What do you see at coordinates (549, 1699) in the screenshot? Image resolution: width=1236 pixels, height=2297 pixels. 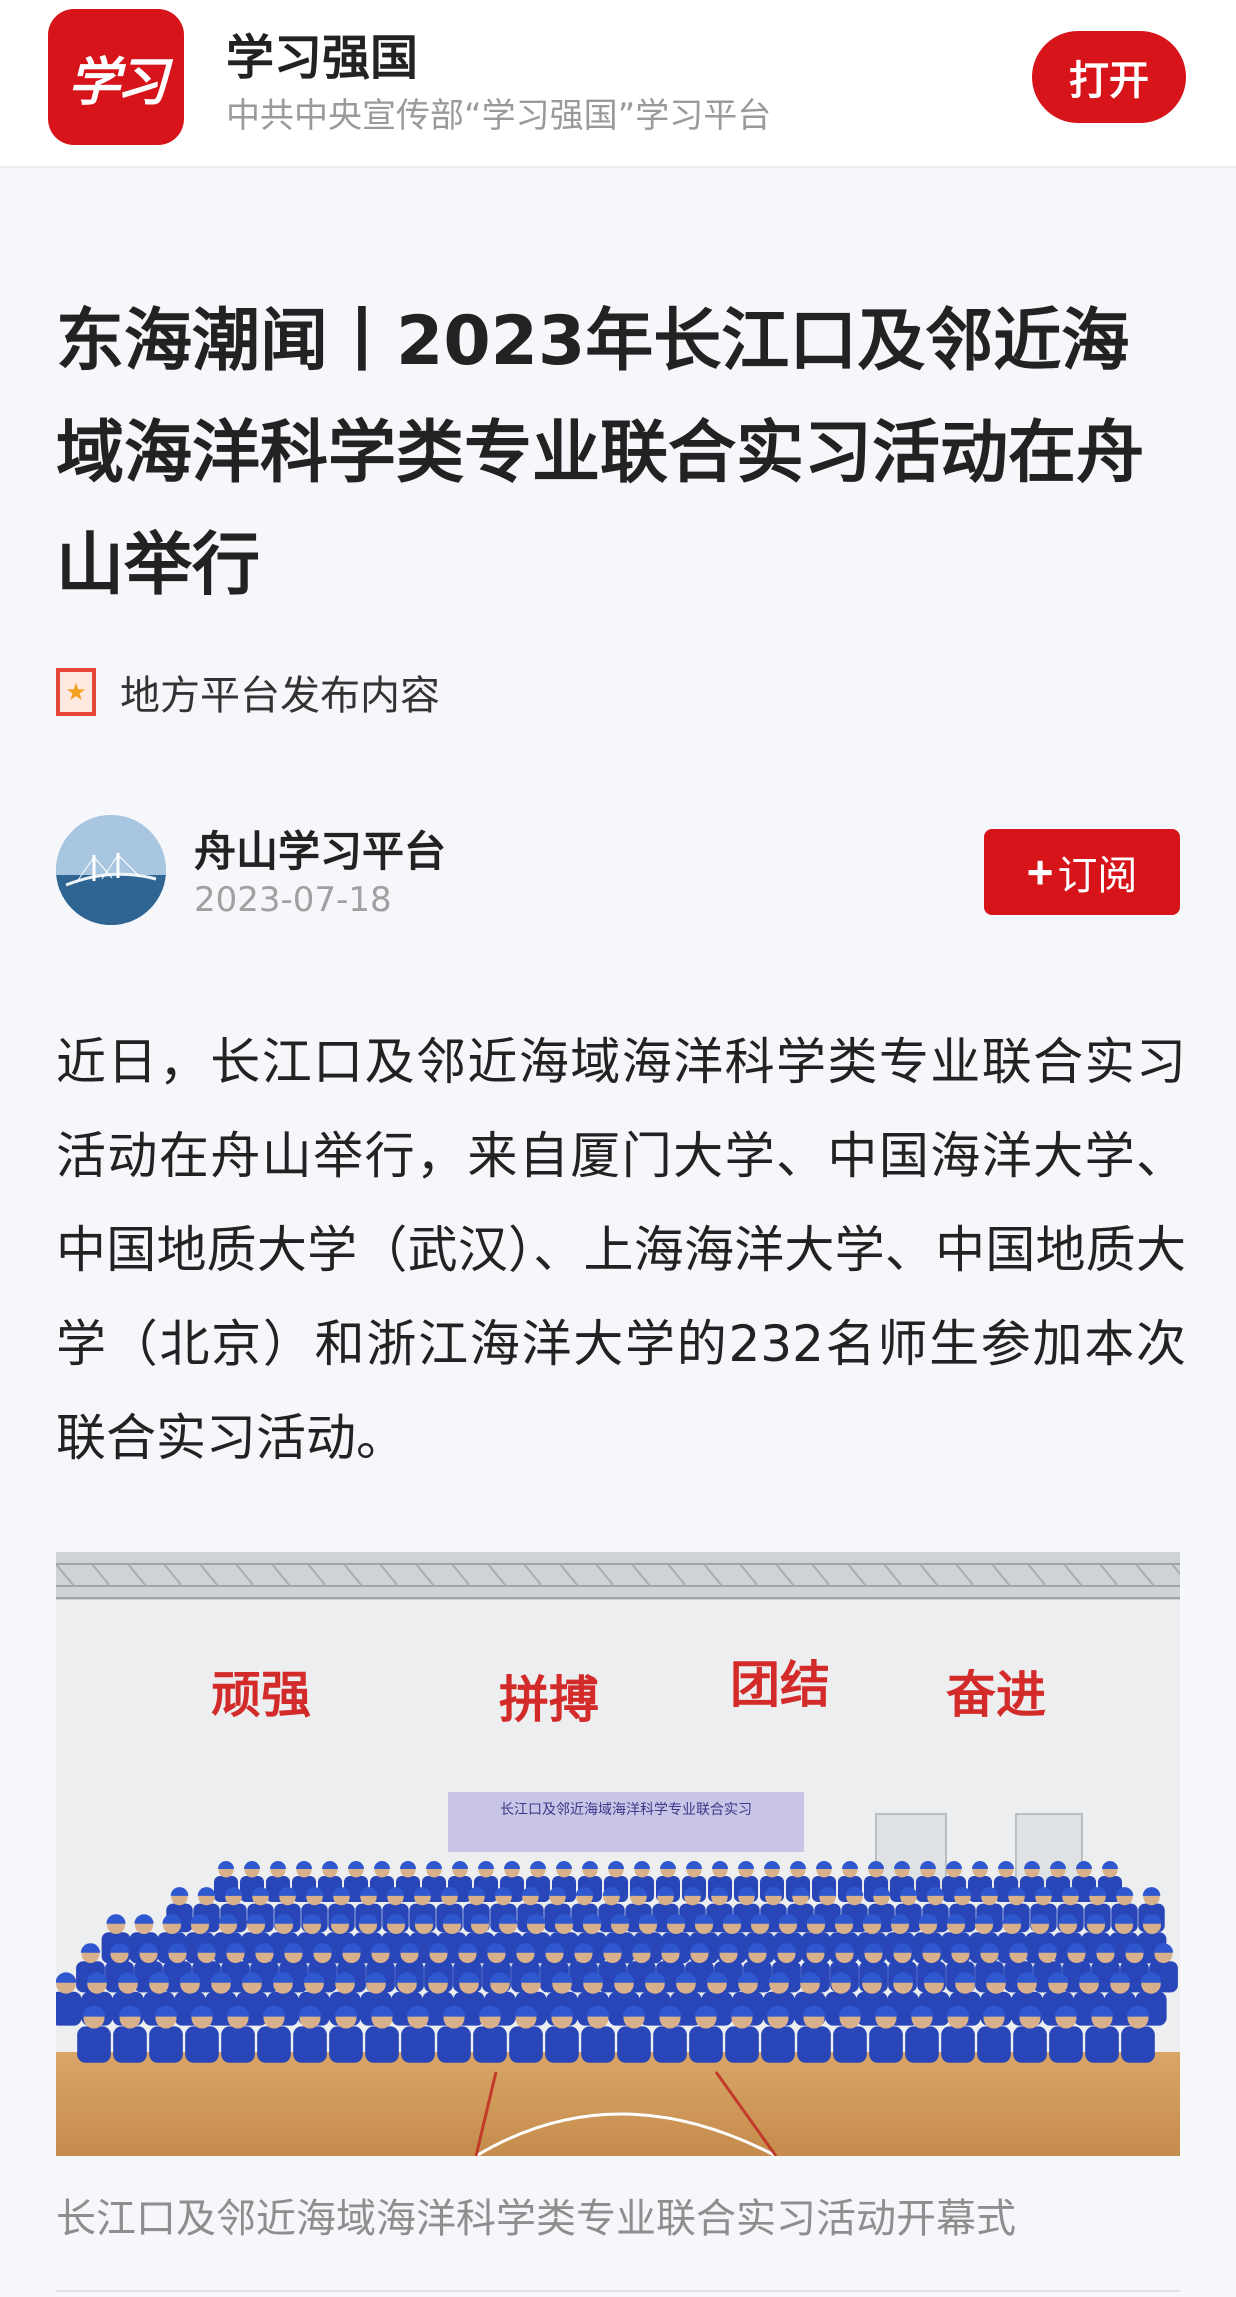 I see `wall-slogan: 拼搏` at bounding box center [549, 1699].